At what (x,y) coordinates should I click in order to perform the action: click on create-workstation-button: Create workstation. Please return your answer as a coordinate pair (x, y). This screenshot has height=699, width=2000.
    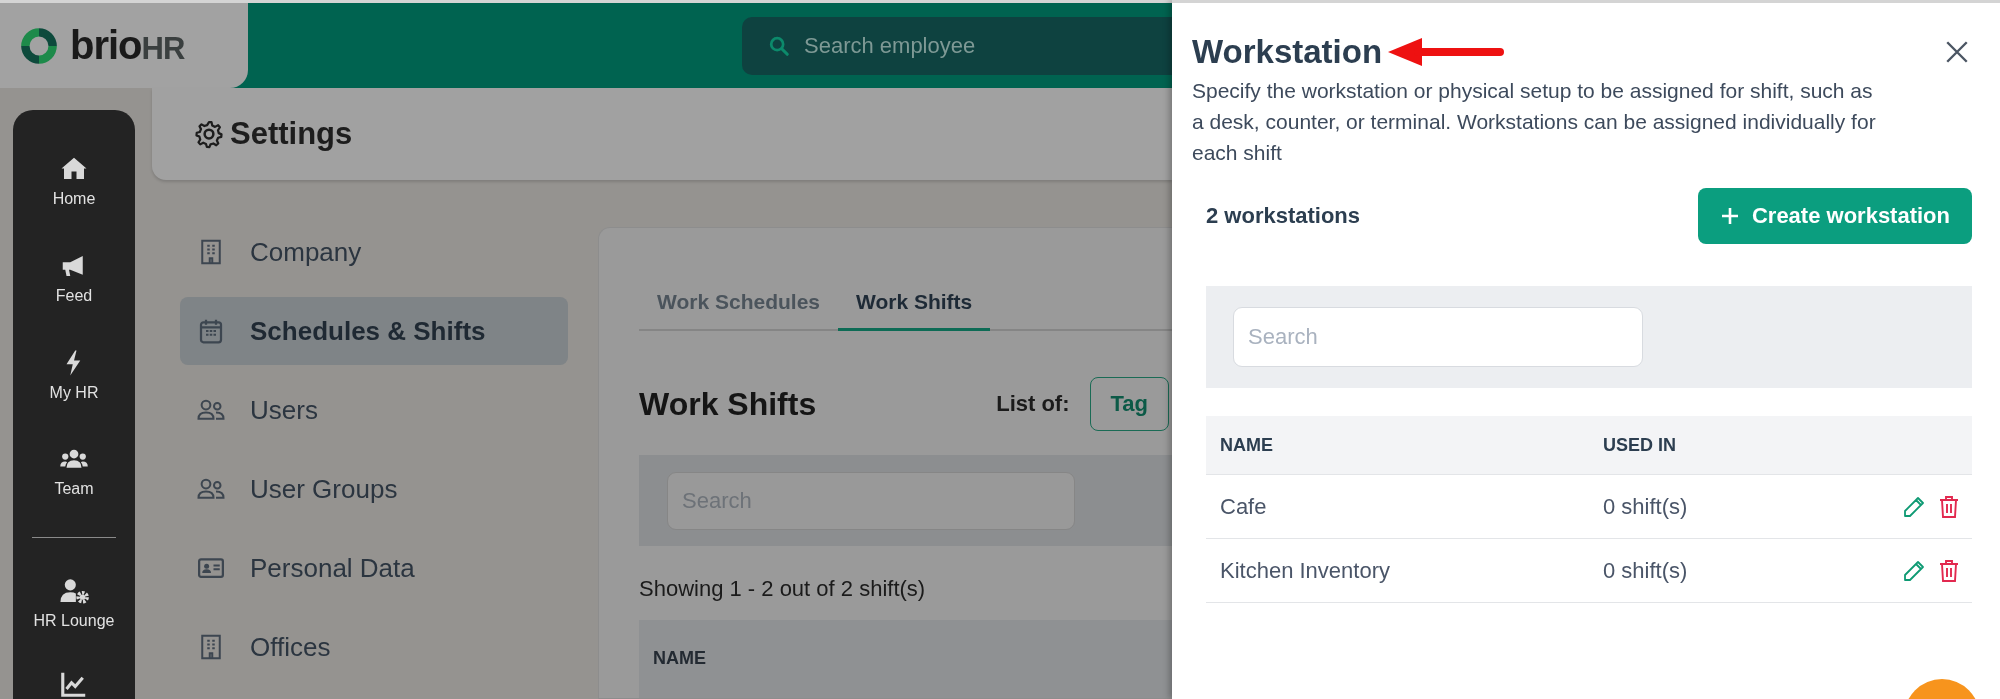
    Looking at the image, I should click on (1834, 216).